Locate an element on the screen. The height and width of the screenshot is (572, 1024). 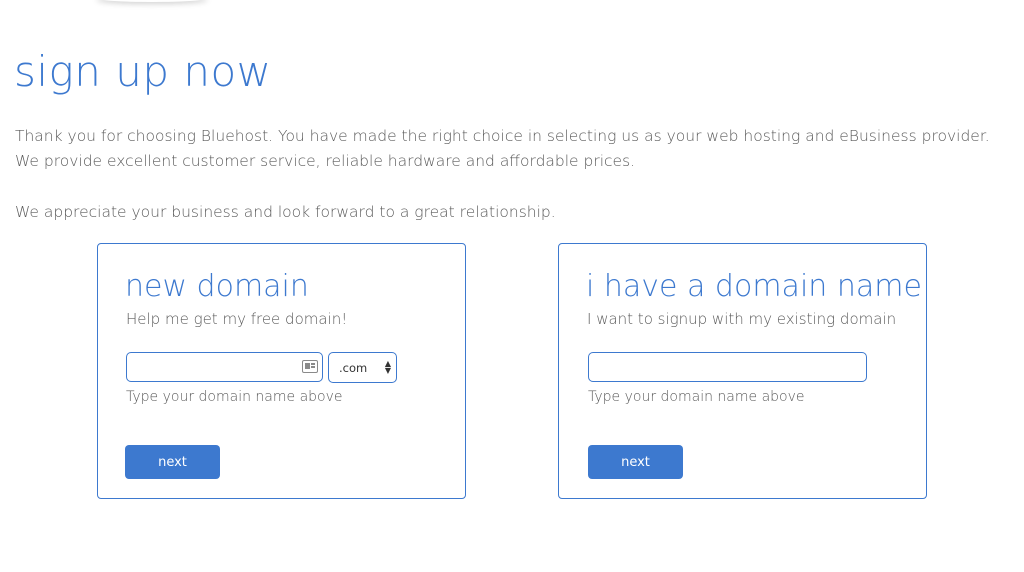
tld-select: .com ▲ ▼ is located at coordinates (362, 367).